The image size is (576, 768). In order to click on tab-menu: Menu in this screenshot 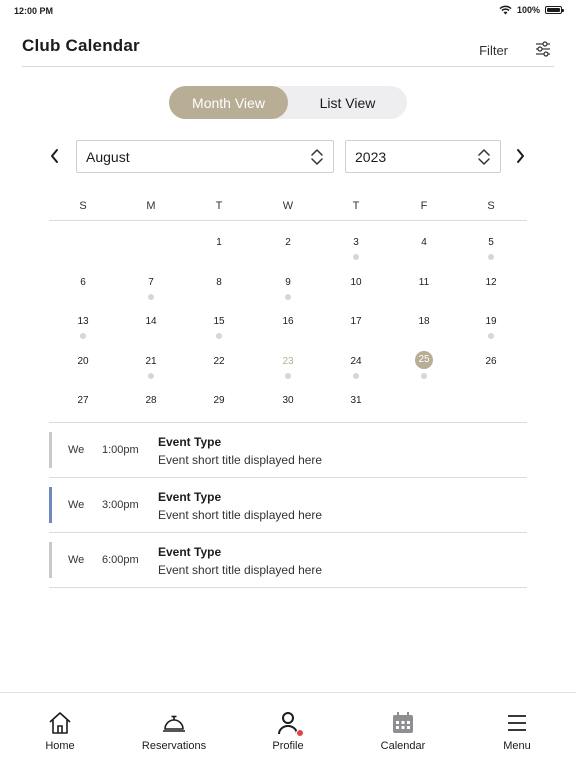, I will do `click(517, 730)`.